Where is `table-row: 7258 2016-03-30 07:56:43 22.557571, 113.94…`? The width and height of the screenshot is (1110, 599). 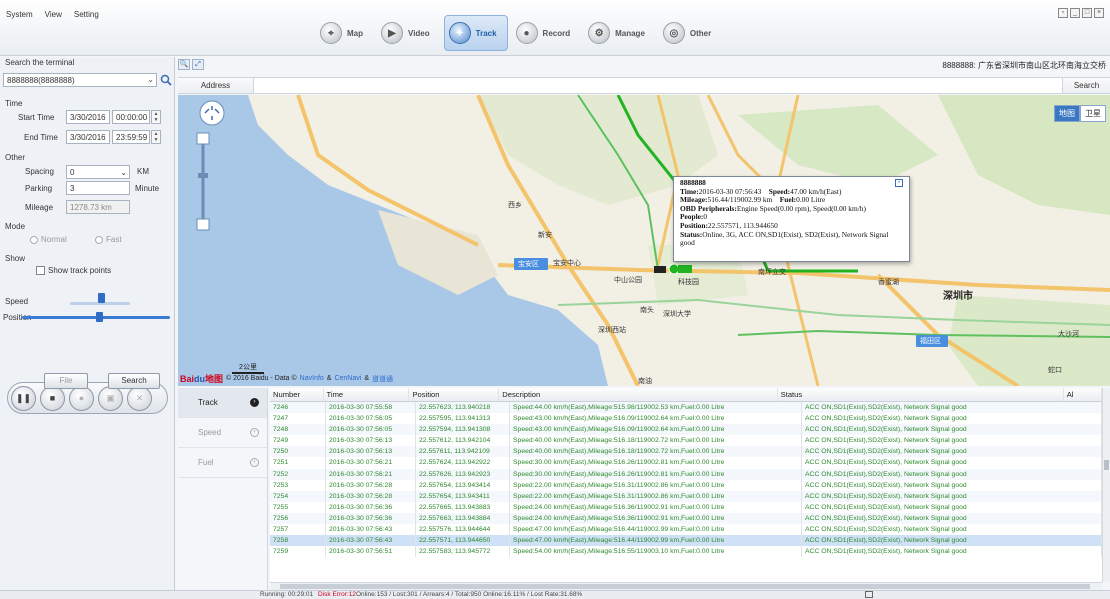
table-row: 7258 2016-03-30 07:56:43 22.557571, 113.94… is located at coordinates (686, 541).